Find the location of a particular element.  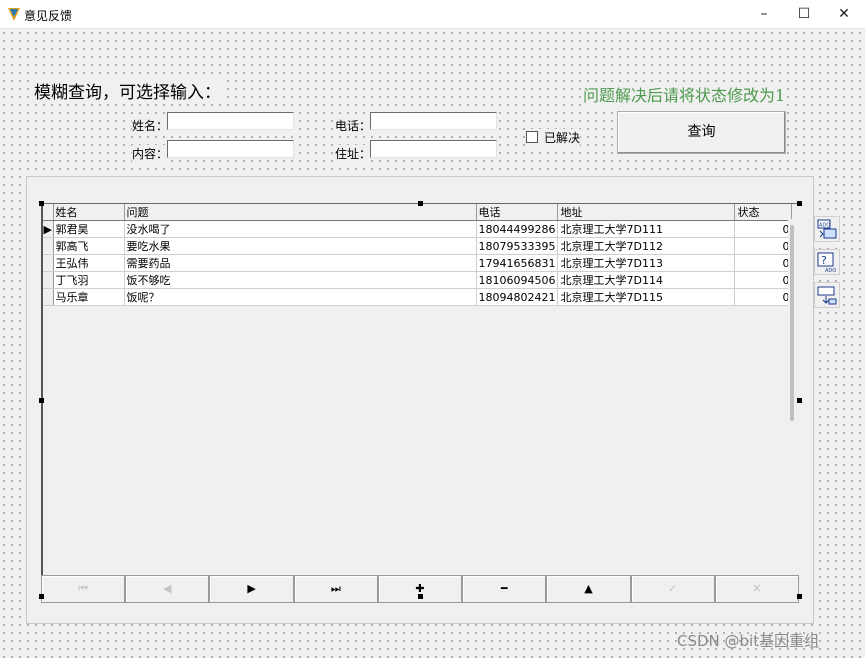

cell-name: 郭君昊 is located at coordinates (89, 229).